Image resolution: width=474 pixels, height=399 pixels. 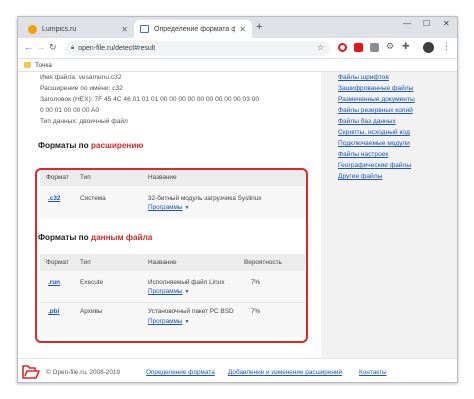 I want to click on sidebar-link: Подключаемые модули, so click(x=374, y=143).